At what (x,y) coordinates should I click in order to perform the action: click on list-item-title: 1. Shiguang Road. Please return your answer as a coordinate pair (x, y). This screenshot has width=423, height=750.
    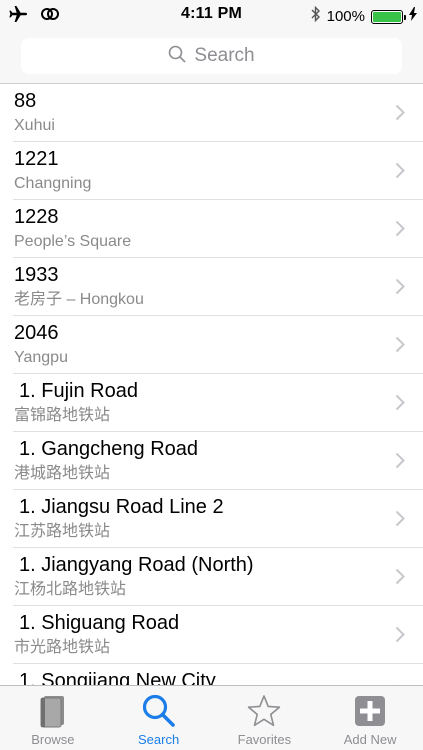
    Looking at the image, I should click on (99, 623).